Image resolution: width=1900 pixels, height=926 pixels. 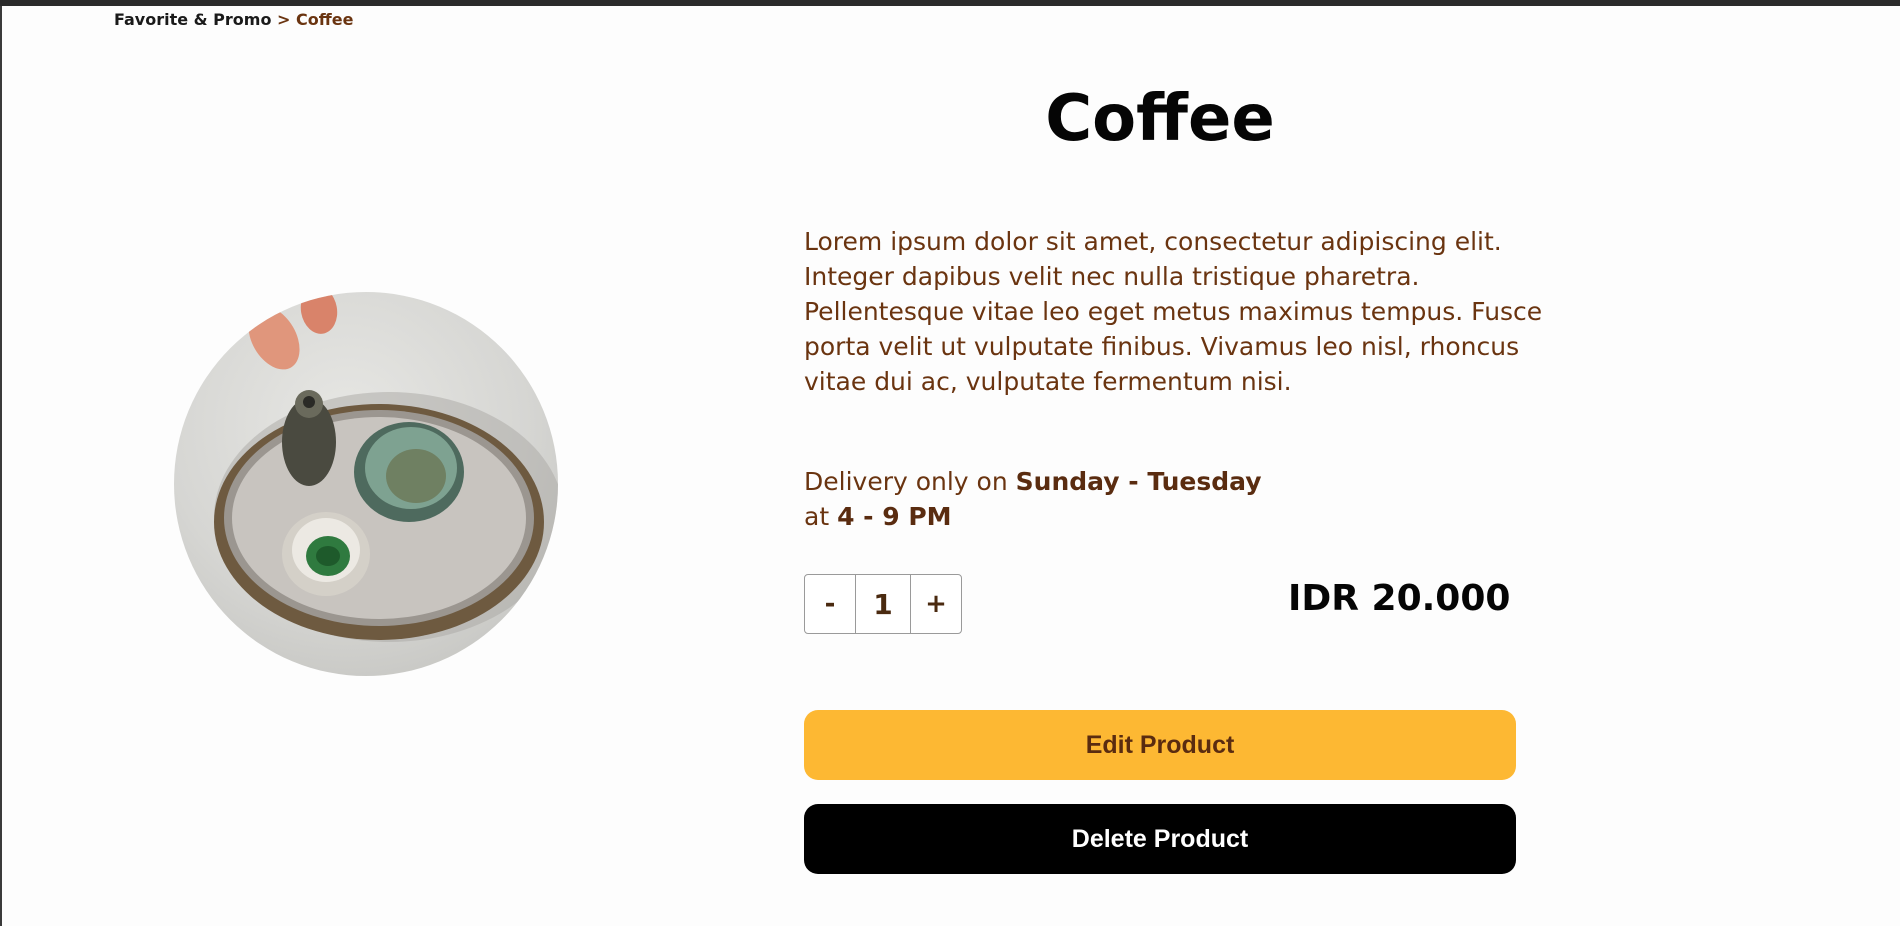 I want to click on product-price: IDR 20.000, so click(x=1399, y=598).